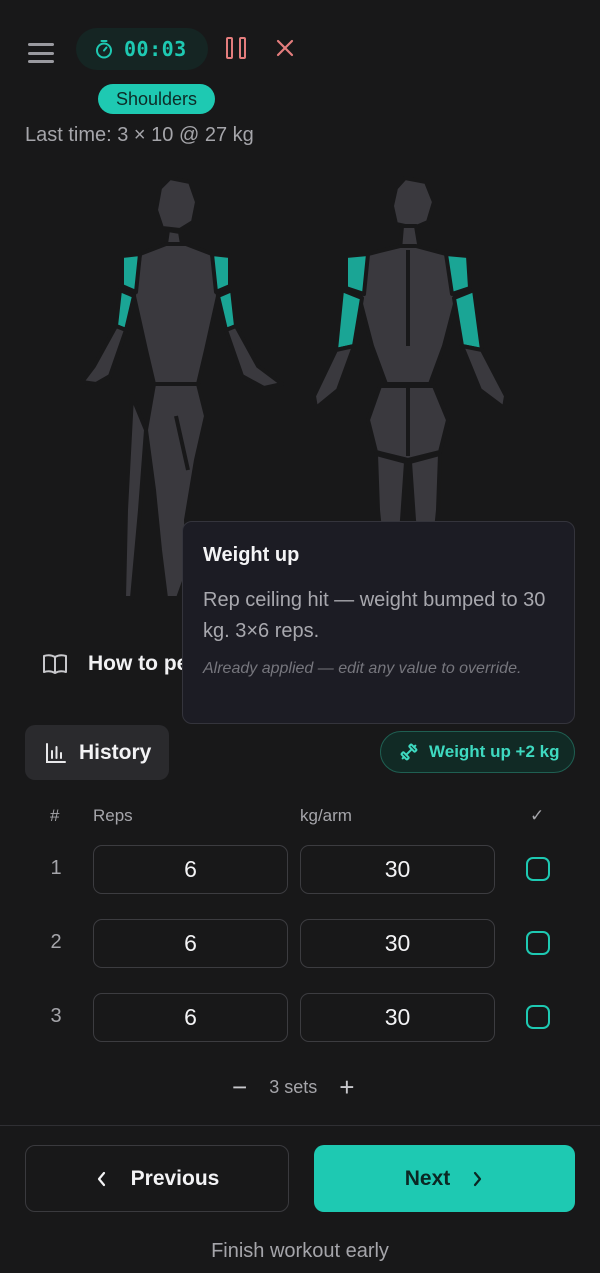 This screenshot has width=600, height=1273. I want to click on muscle-group-tag: Shoulders, so click(157, 99).